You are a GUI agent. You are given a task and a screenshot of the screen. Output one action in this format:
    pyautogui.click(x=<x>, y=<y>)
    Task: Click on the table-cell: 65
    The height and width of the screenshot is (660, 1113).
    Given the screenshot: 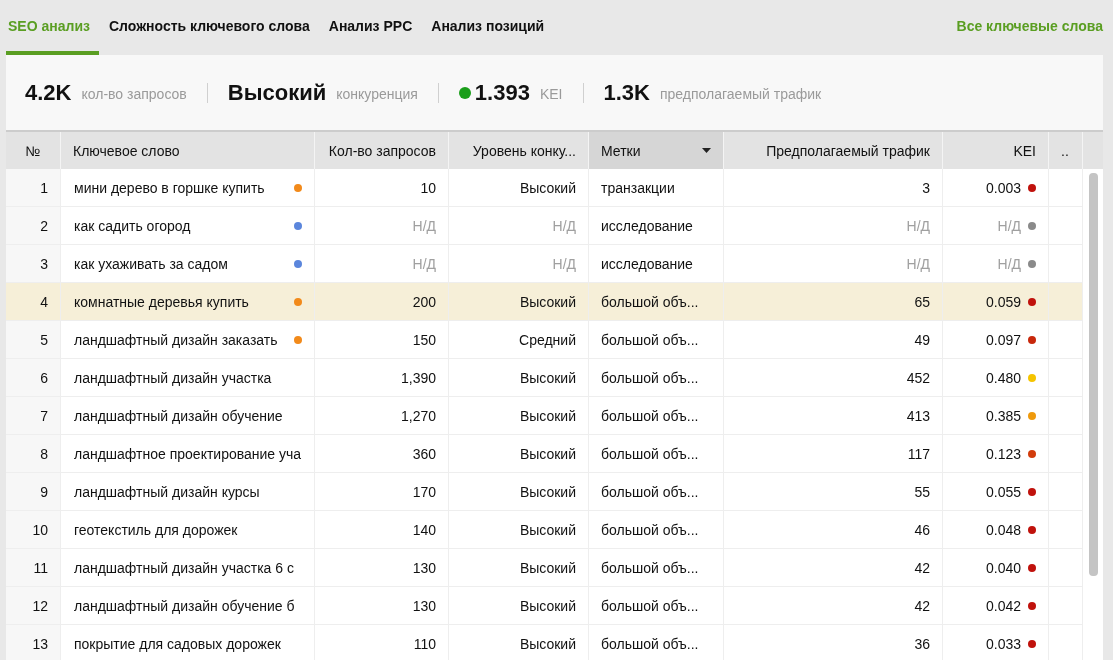 What is the action you would take?
    pyautogui.click(x=832, y=301)
    